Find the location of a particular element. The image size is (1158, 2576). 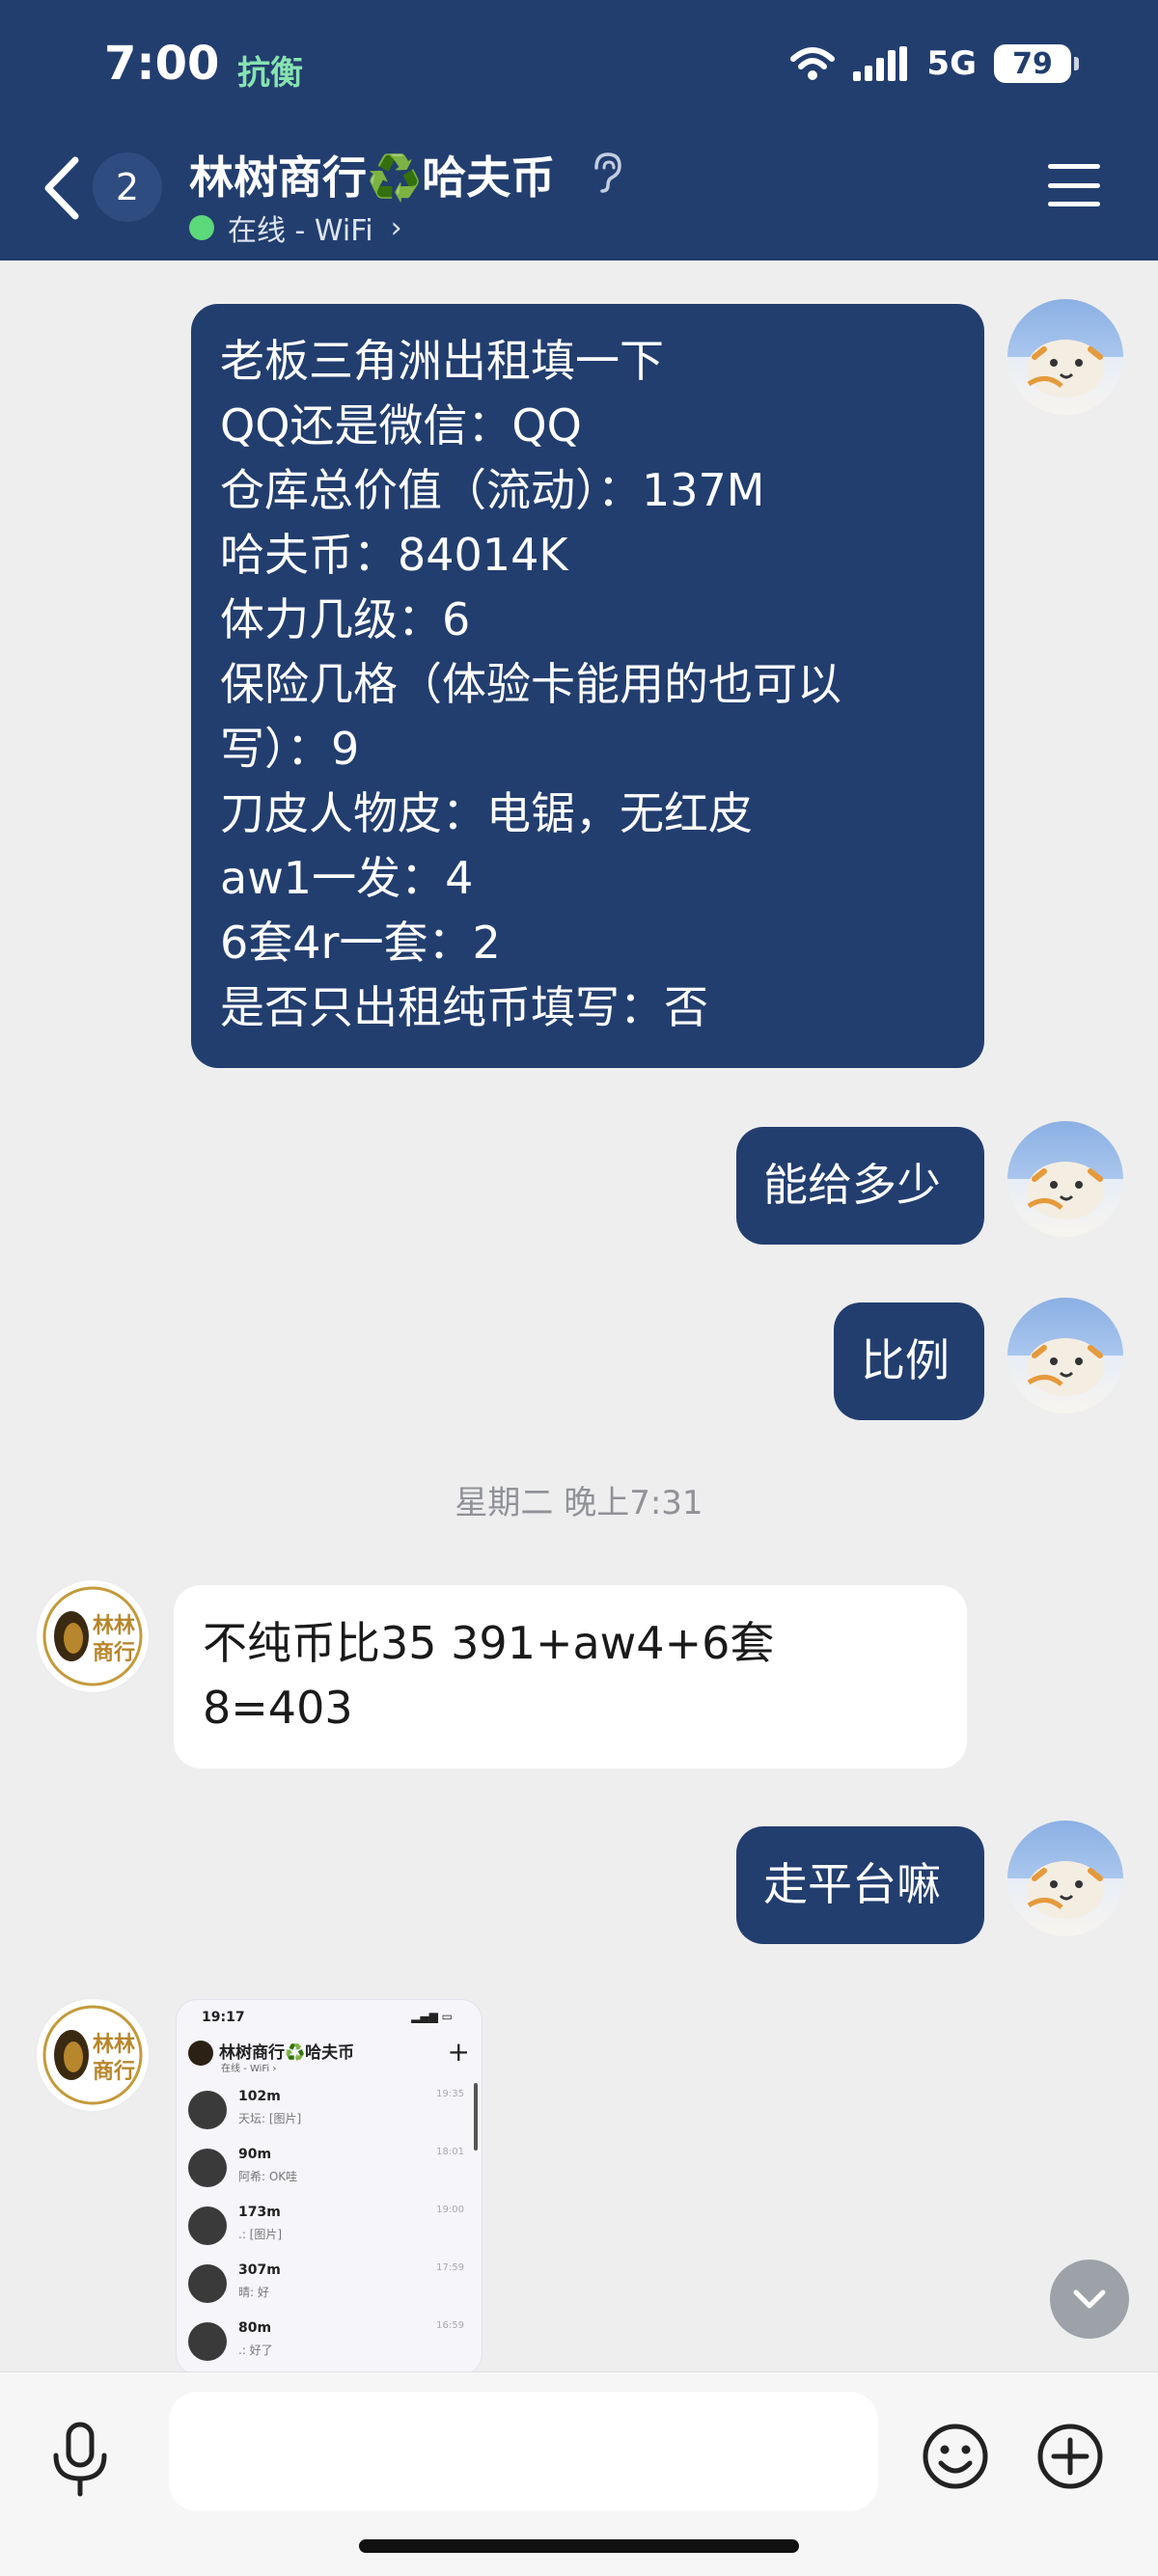

ear-icon is located at coordinates (606, 172).